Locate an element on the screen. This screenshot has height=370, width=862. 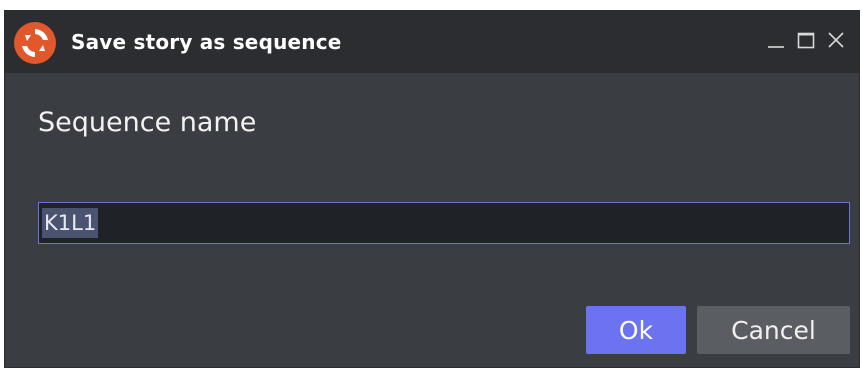
cancel-button: Cancel is located at coordinates (773, 330).